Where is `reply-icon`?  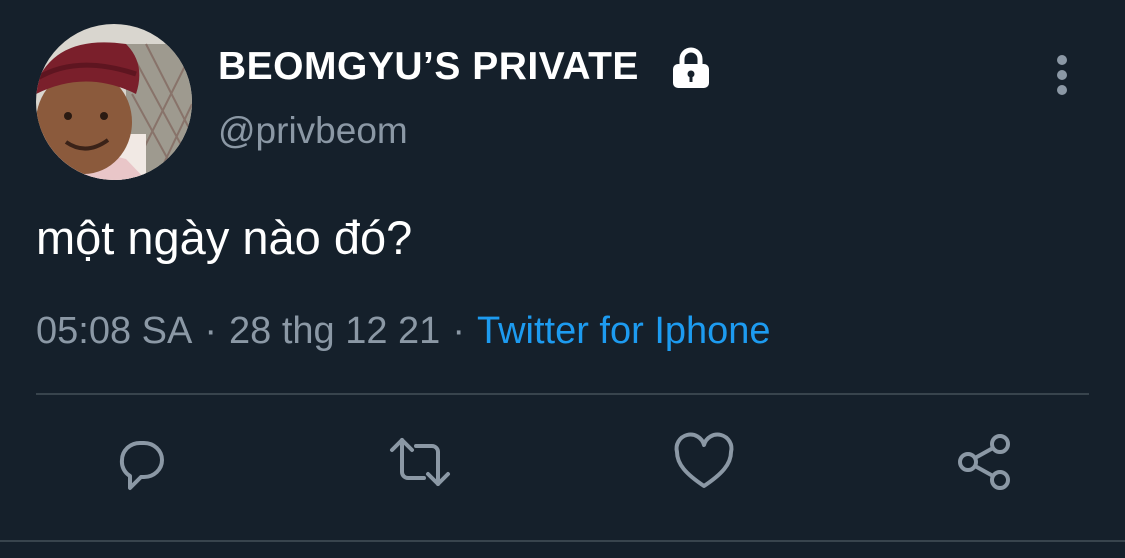 reply-icon is located at coordinates (141, 465).